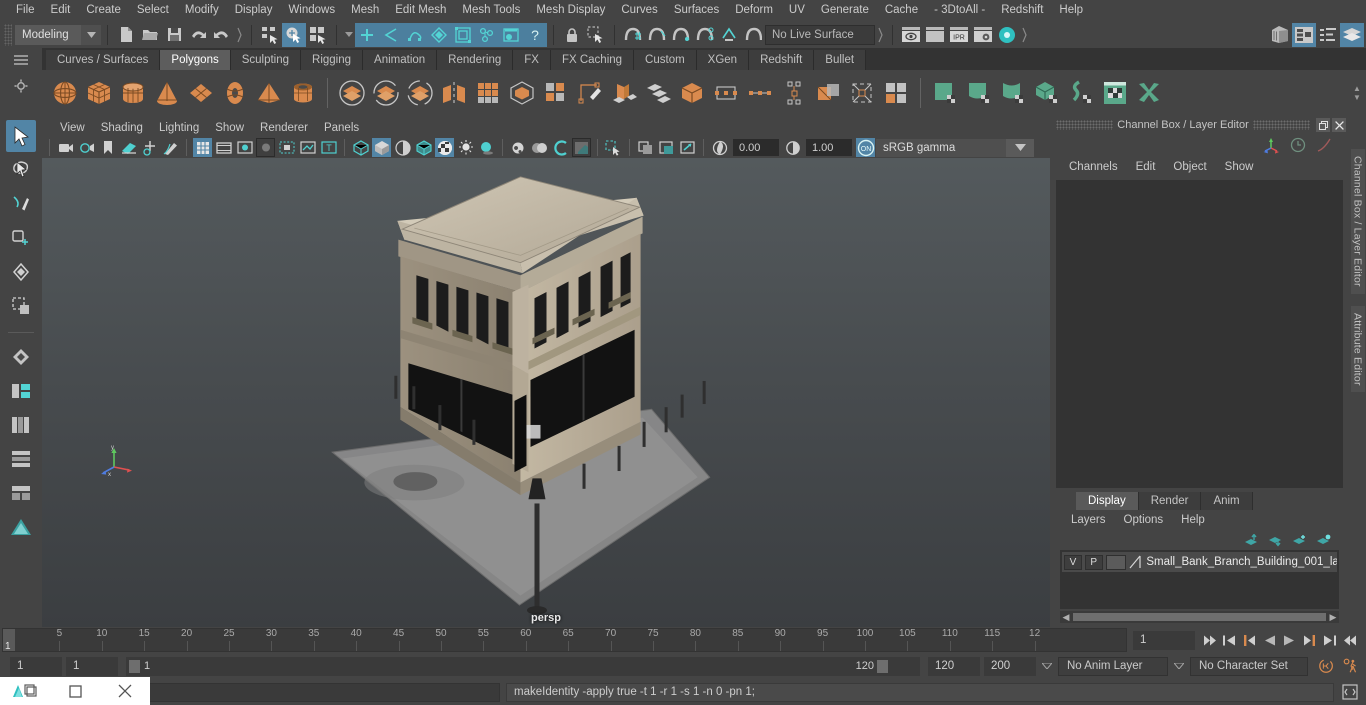 This screenshot has width=1366, height=705. What do you see at coordinates (229, 128) in the screenshot?
I see `viewport-menu-show: Show` at bounding box center [229, 128].